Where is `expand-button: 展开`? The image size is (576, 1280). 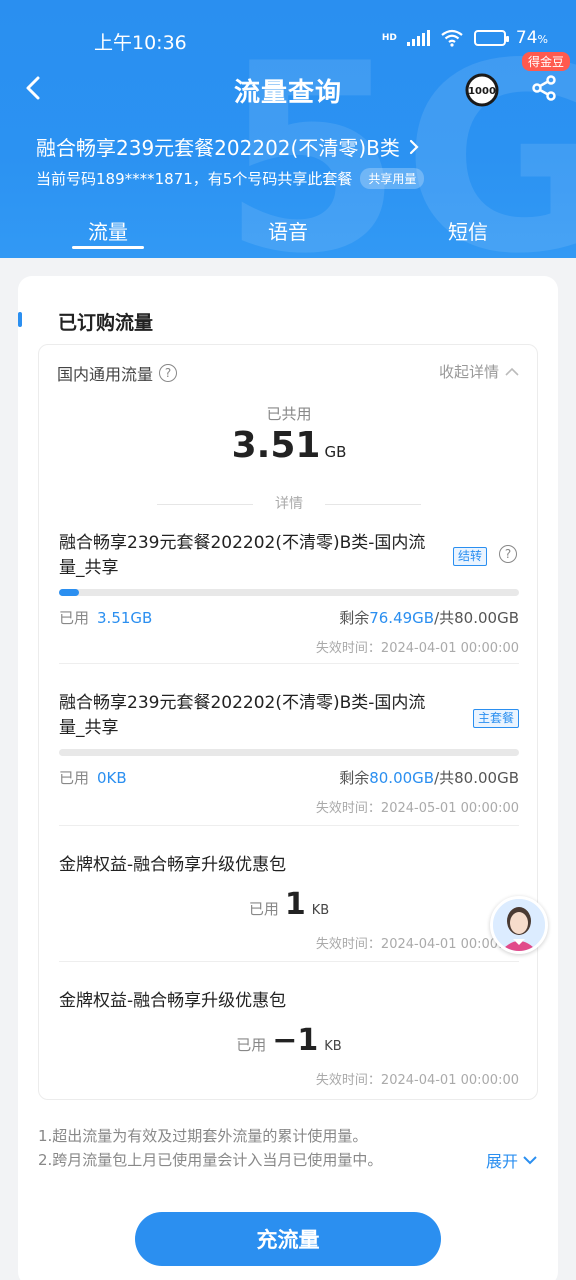 expand-button: 展开 is located at coordinates (512, 1160).